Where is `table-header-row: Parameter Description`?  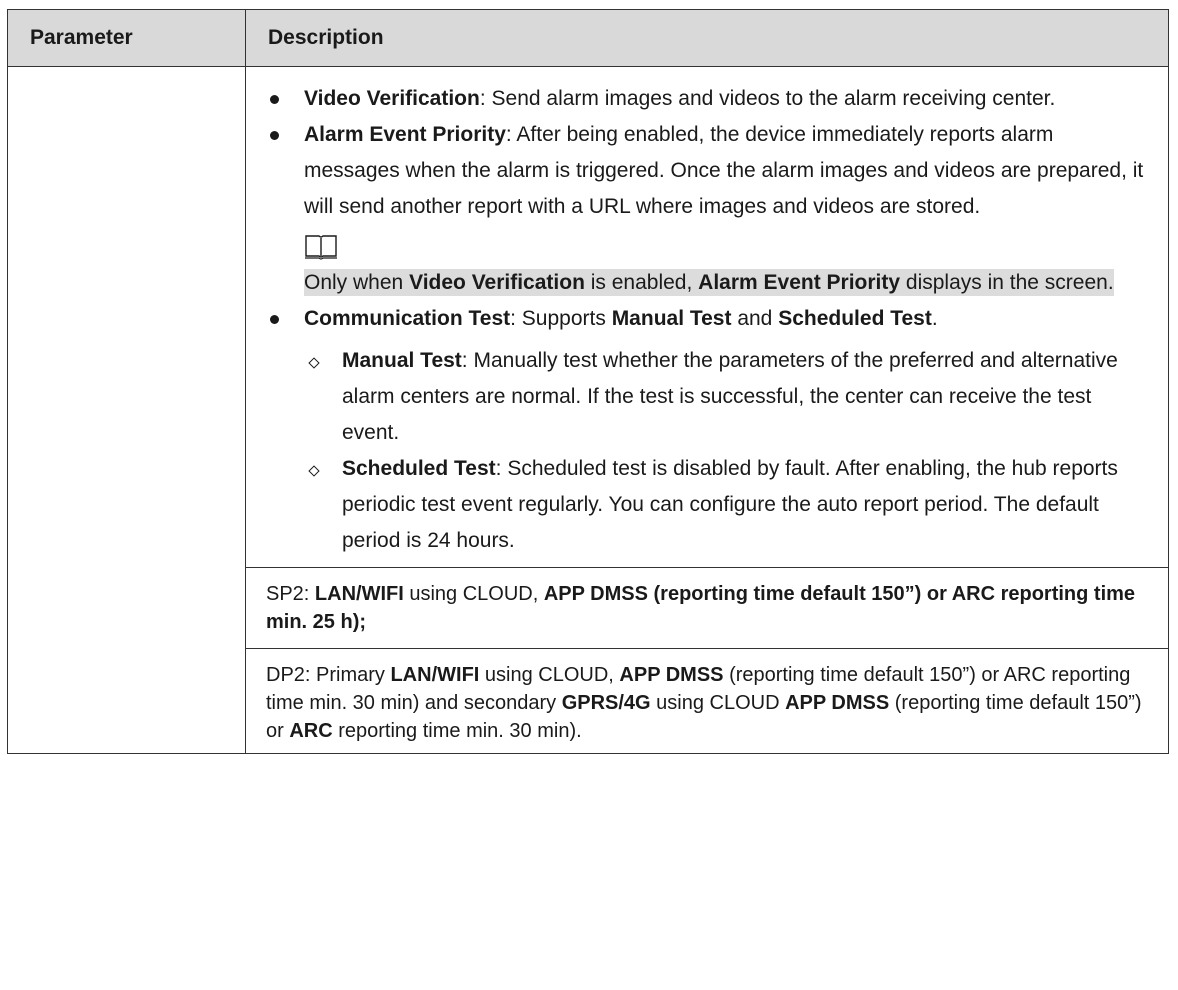
table-header-row: Parameter Description is located at coordinates (588, 38).